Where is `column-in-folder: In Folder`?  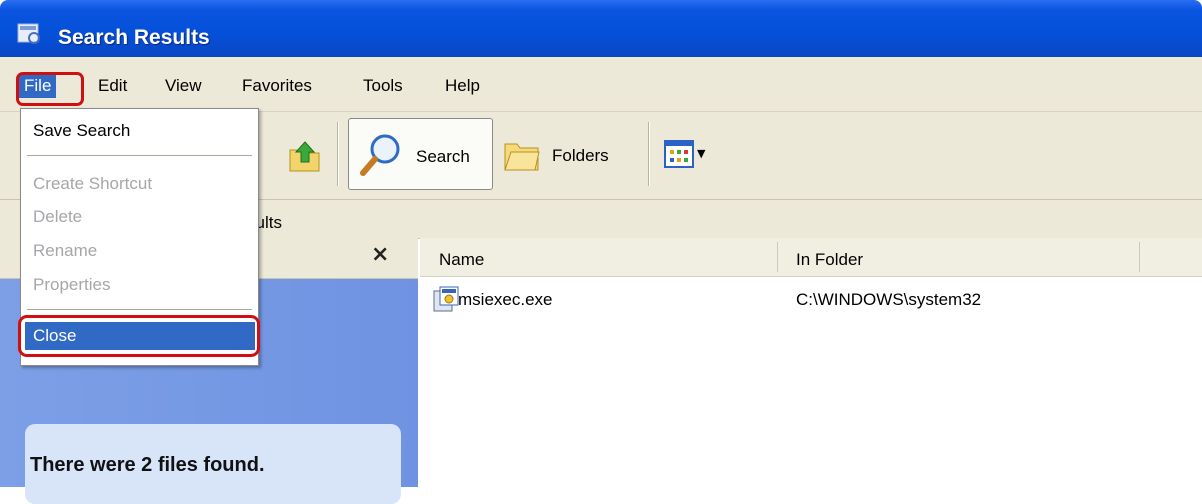 column-in-folder: In Folder is located at coordinates (829, 260).